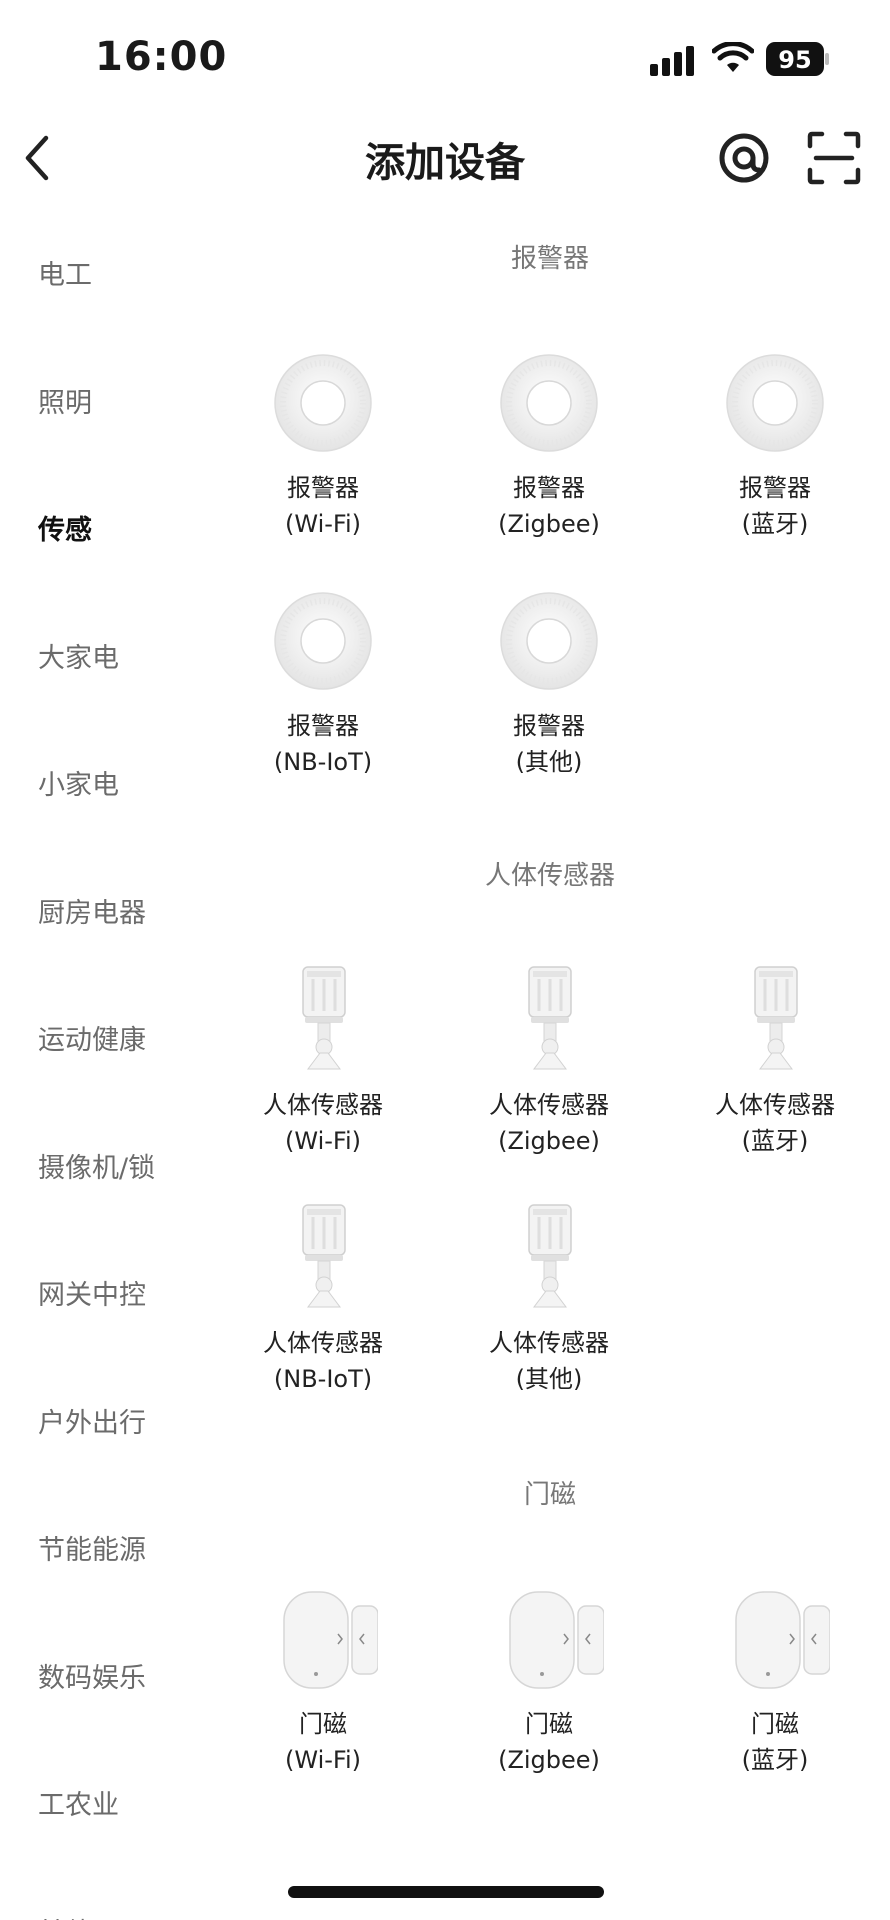 The image size is (890, 1920). What do you see at coordinates (794, 60) in the screenshot?
I see `battery-level: 95` at bounding box center [794, 60].